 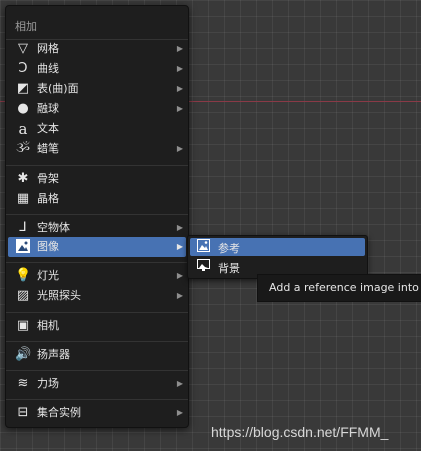 What do you see at coordinates (23, 178) in the screenshot?
I see `armature-icon: ✱` at bounding box center [23, 178].